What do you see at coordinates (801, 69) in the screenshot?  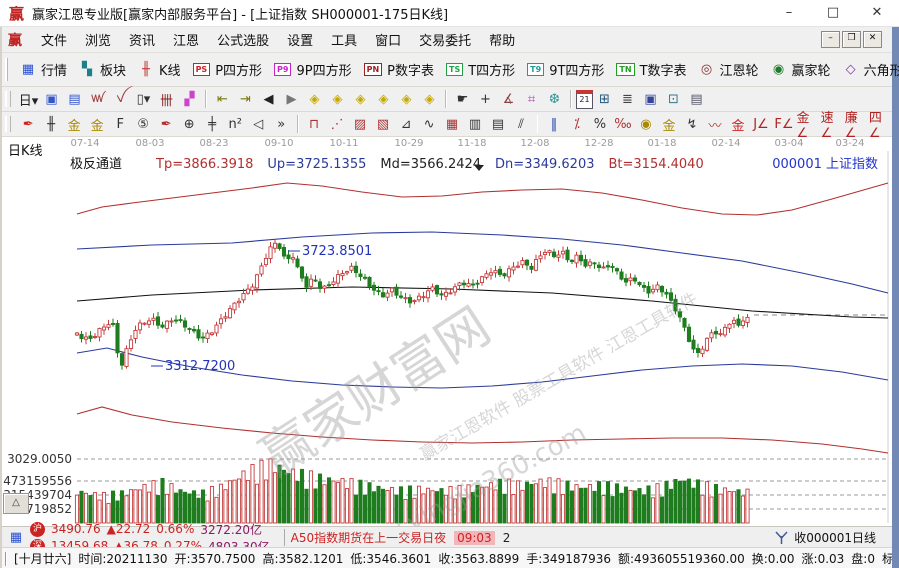 I see `winner-wheel-button: ◉ 赢家轮` at bounding box center [801, 69].